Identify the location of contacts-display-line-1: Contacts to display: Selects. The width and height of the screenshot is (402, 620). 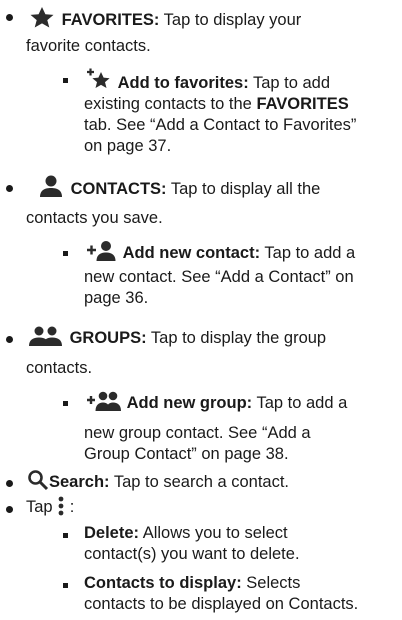
(192, 583).